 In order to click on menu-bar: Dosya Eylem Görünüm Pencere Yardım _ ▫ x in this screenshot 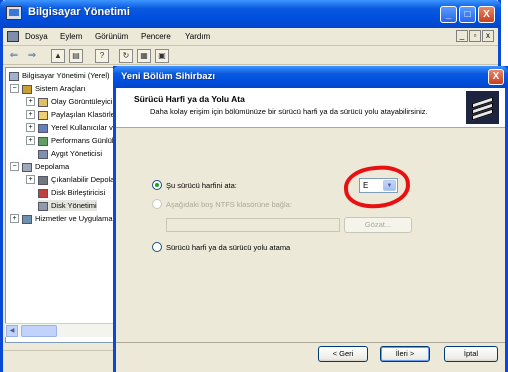, I will do `click(250, 37)`.